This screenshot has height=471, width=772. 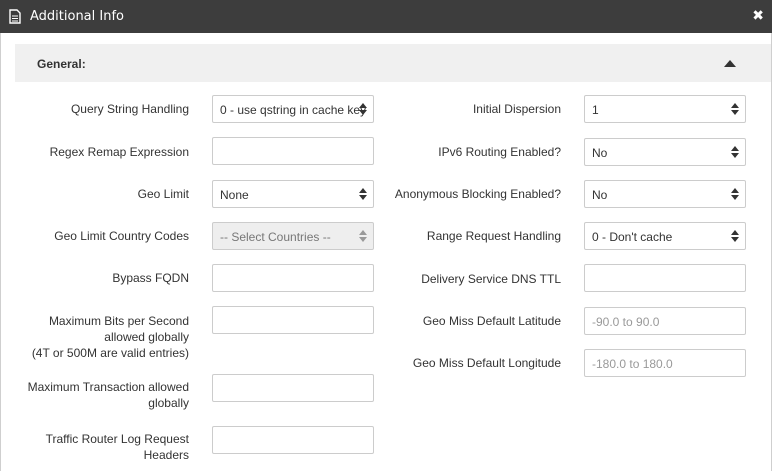 What do you see at coordinates (275, 237) in the screenshot?
I see `geo-limit-countries-placeholder: -- Select Countries --` at bounding box center [275, 237].